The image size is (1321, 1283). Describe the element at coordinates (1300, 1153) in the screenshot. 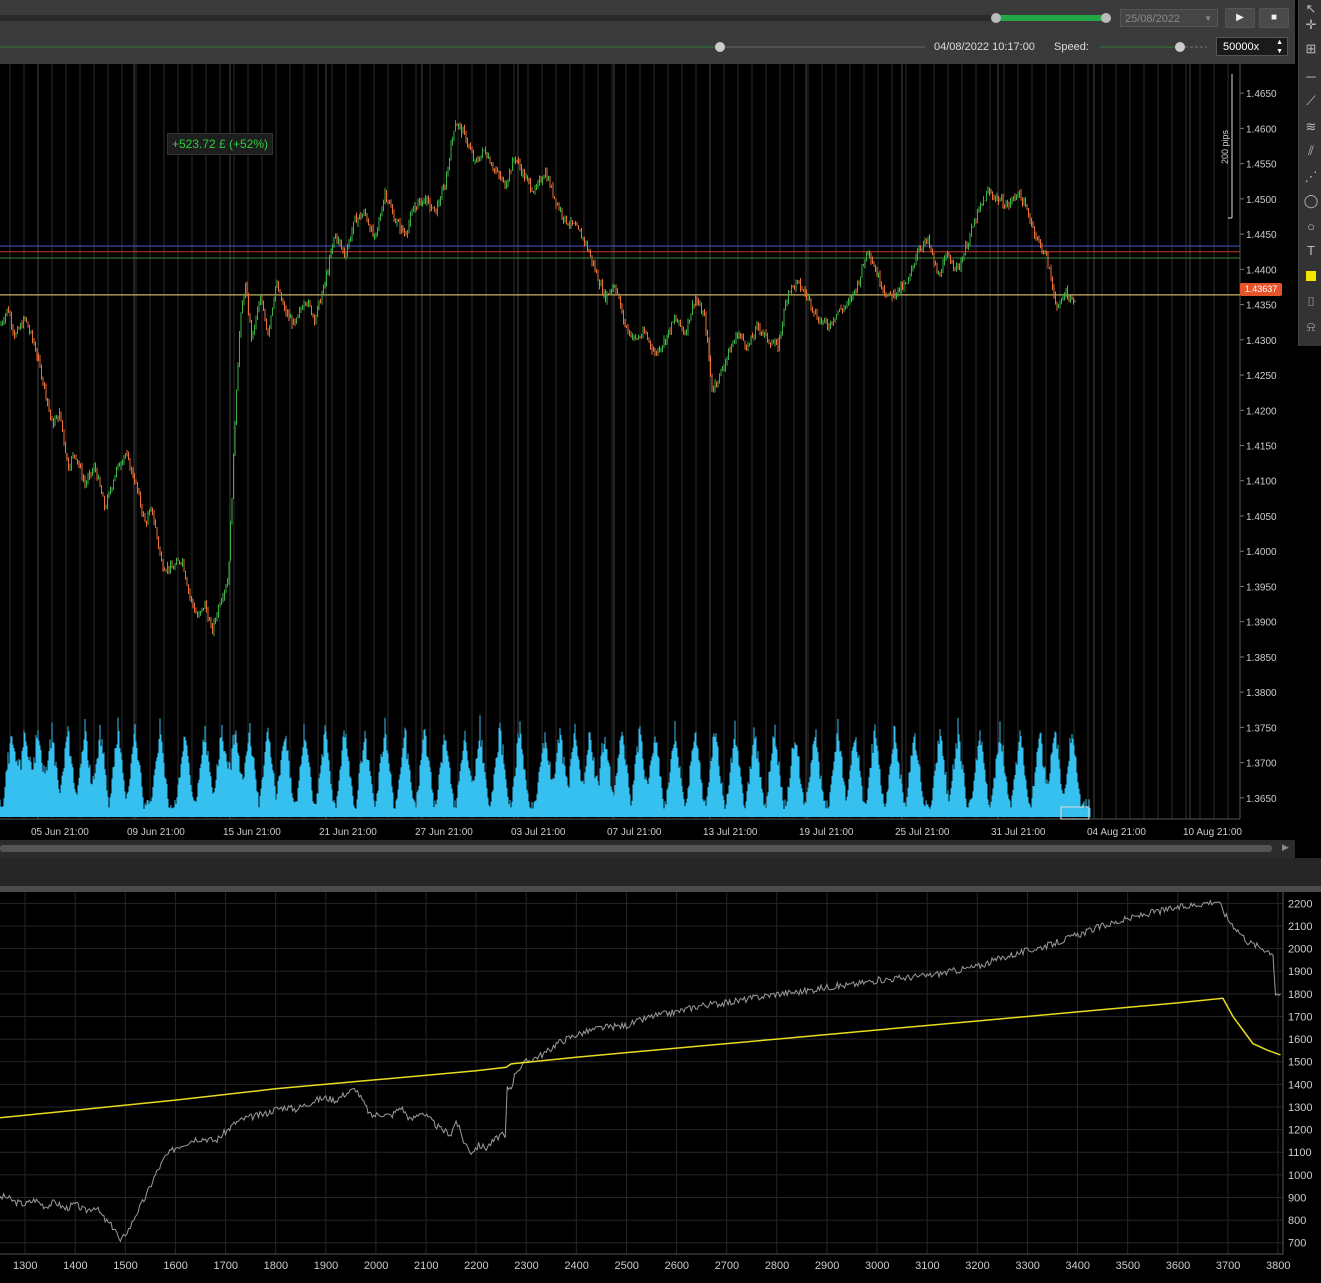

I see `y-tick-label: 1100` at that location.